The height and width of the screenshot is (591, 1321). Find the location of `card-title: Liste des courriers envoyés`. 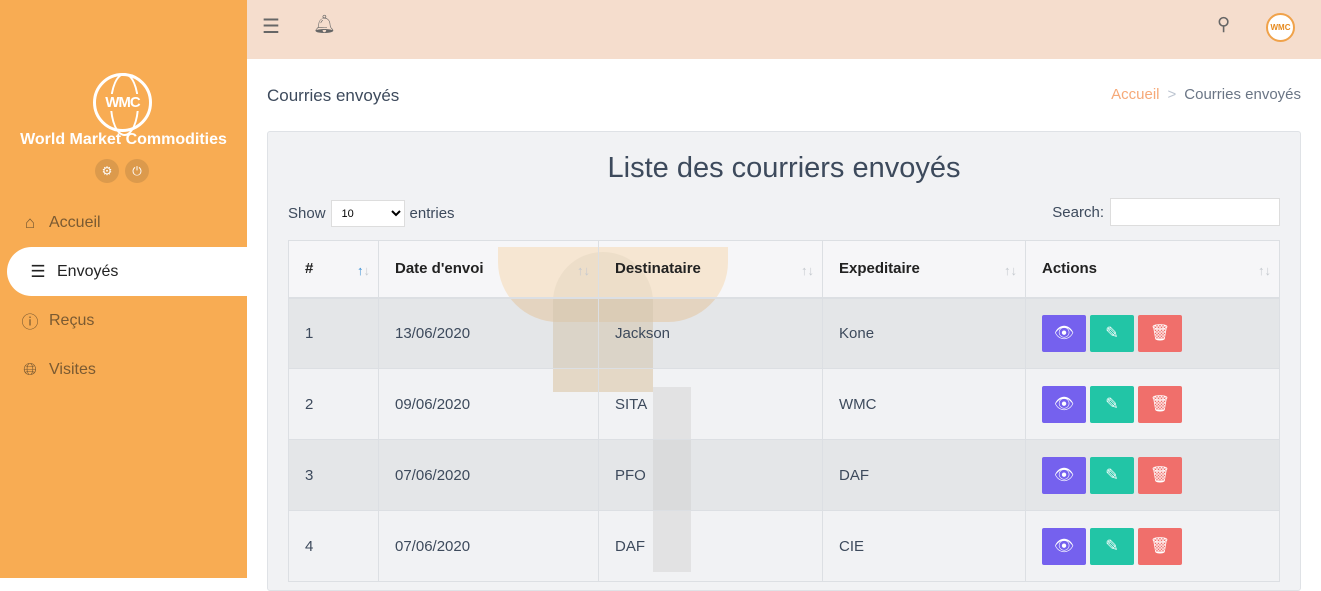

card-title: Liste des courriers envoyés is located at coordinates (784, 168).